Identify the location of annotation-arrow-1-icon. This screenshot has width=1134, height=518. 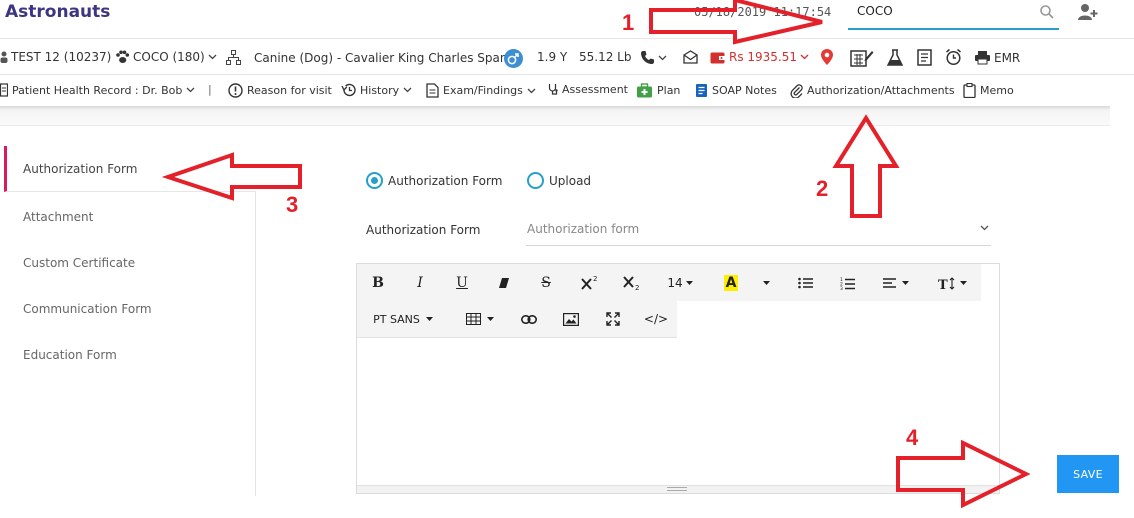
(736, 22).